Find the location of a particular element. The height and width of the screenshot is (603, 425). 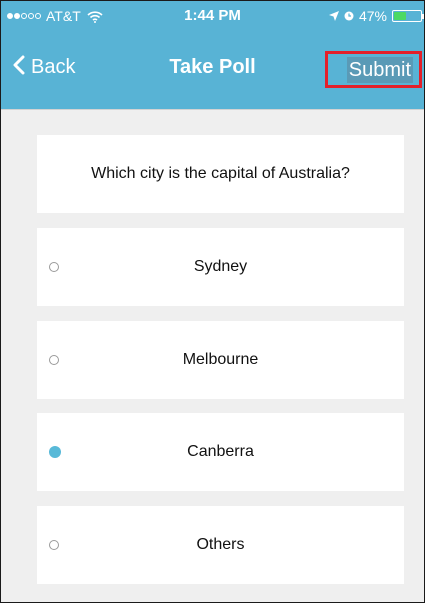

alarm-clock-icon is located at coordinates (349, 16).